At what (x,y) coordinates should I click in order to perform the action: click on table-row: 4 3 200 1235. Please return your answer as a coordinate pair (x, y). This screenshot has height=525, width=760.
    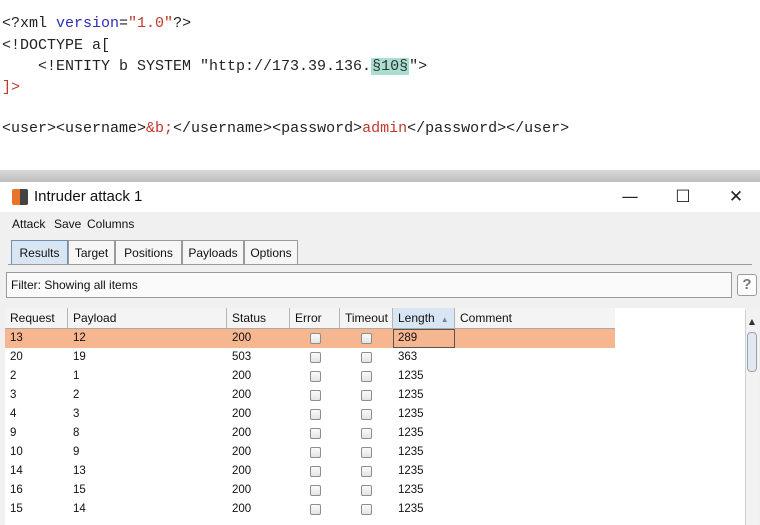
    Looking at the image, I should click on (310, 414).